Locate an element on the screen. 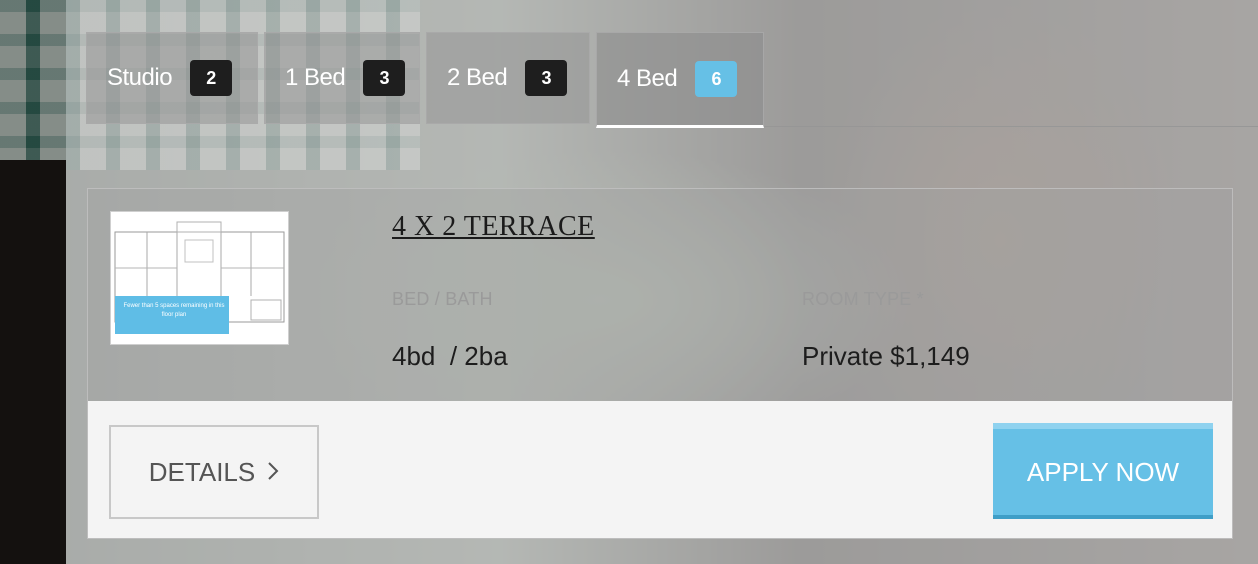 The height and width of the screenshot is (564, 1258). tab-label: 1 Bed is located at coordinates (315, 77).